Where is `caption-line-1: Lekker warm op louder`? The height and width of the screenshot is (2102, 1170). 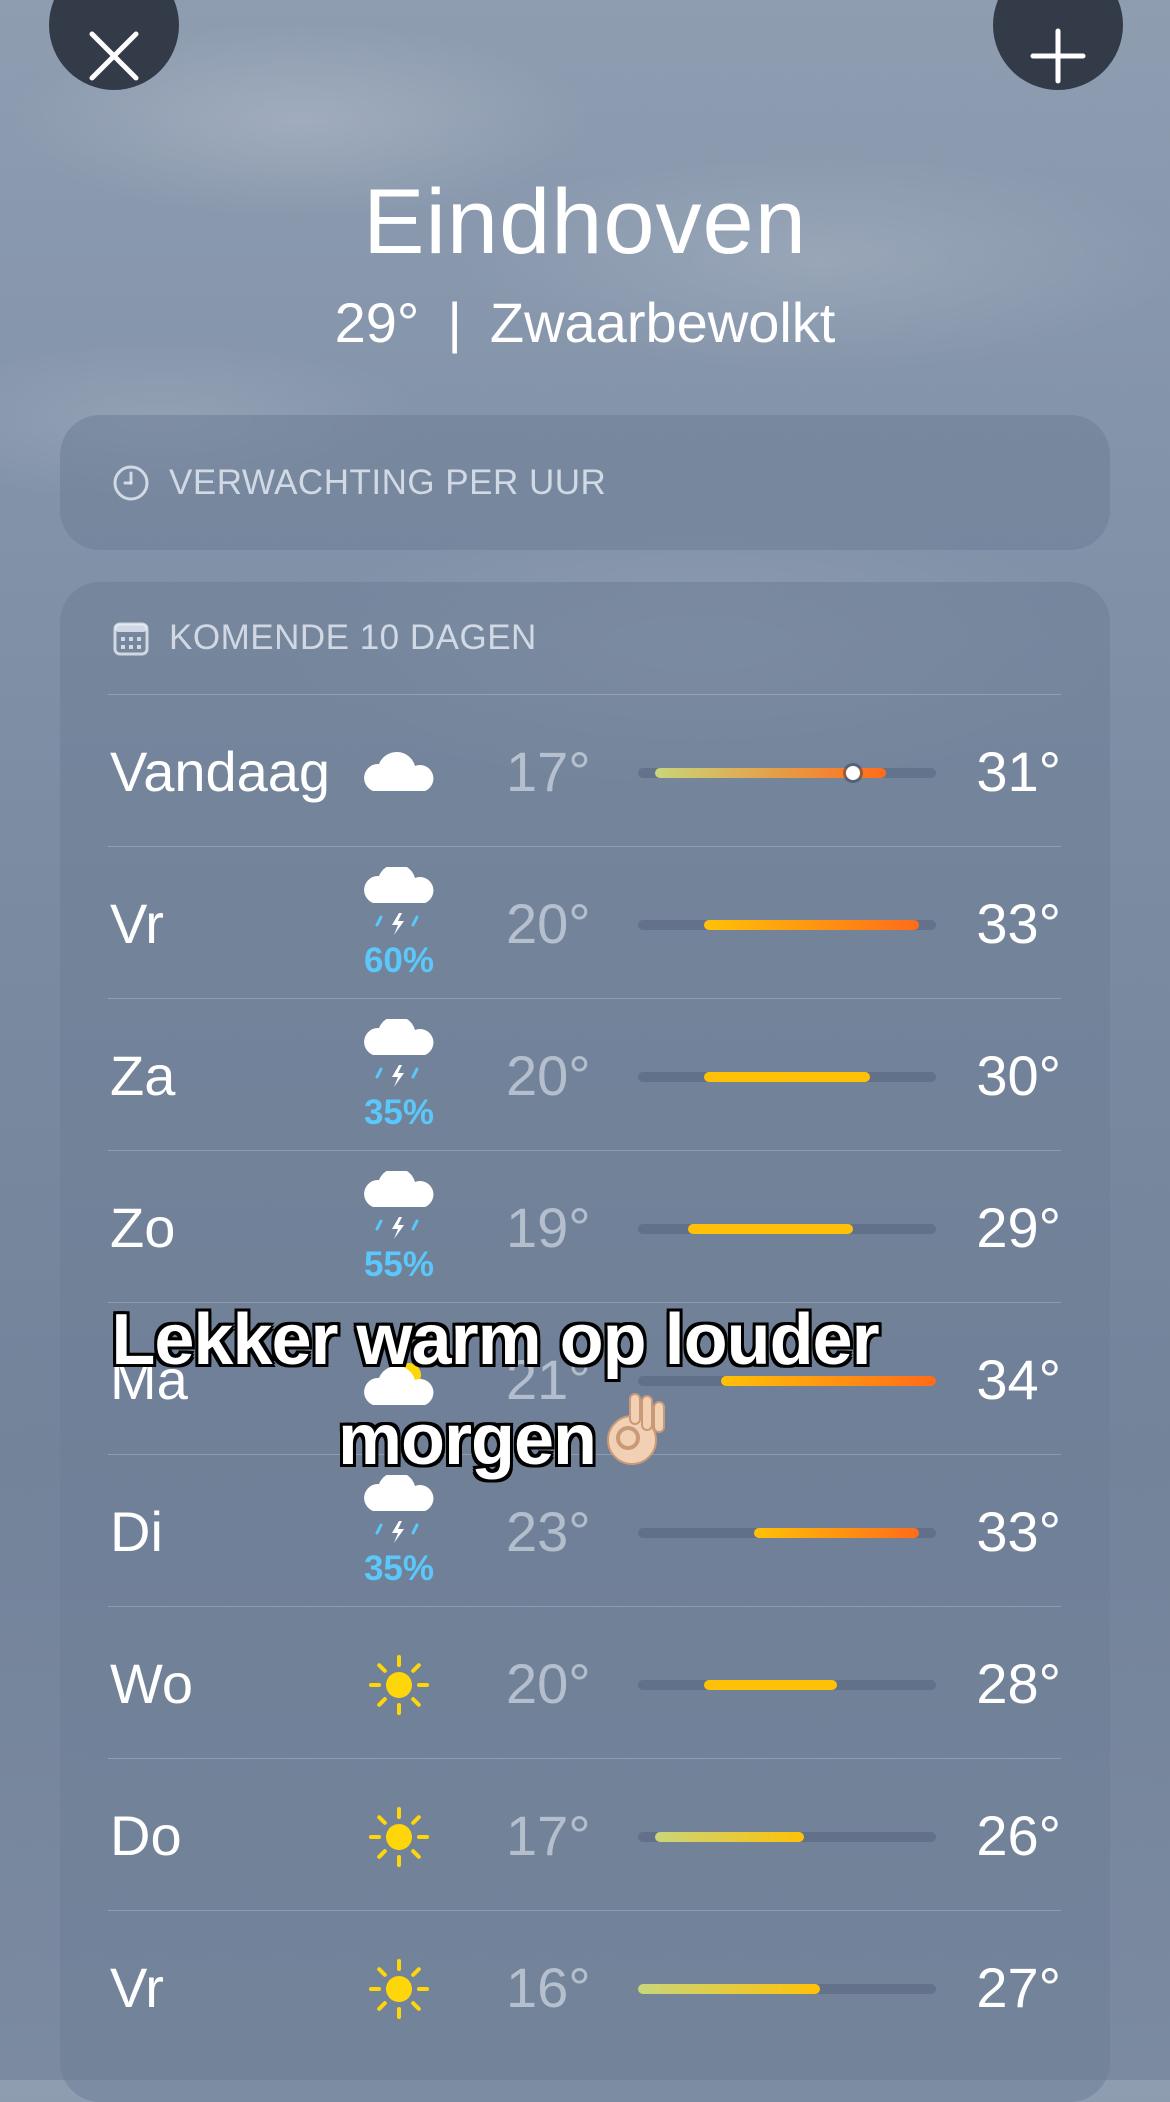
caption-line-1: Lekker warm op louder is located at coordinates (495, 1340).